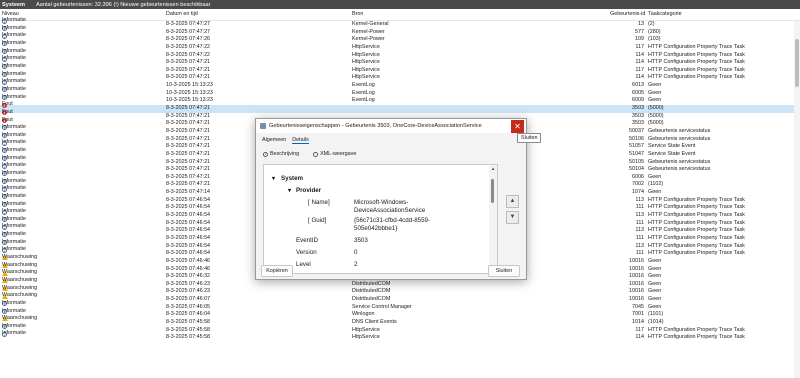 The width and height of the screenshot is (800, 378). Describe the element at coordinates (277, 271) in the screenshot. I see `copy-button: Kopiëren` at that location.